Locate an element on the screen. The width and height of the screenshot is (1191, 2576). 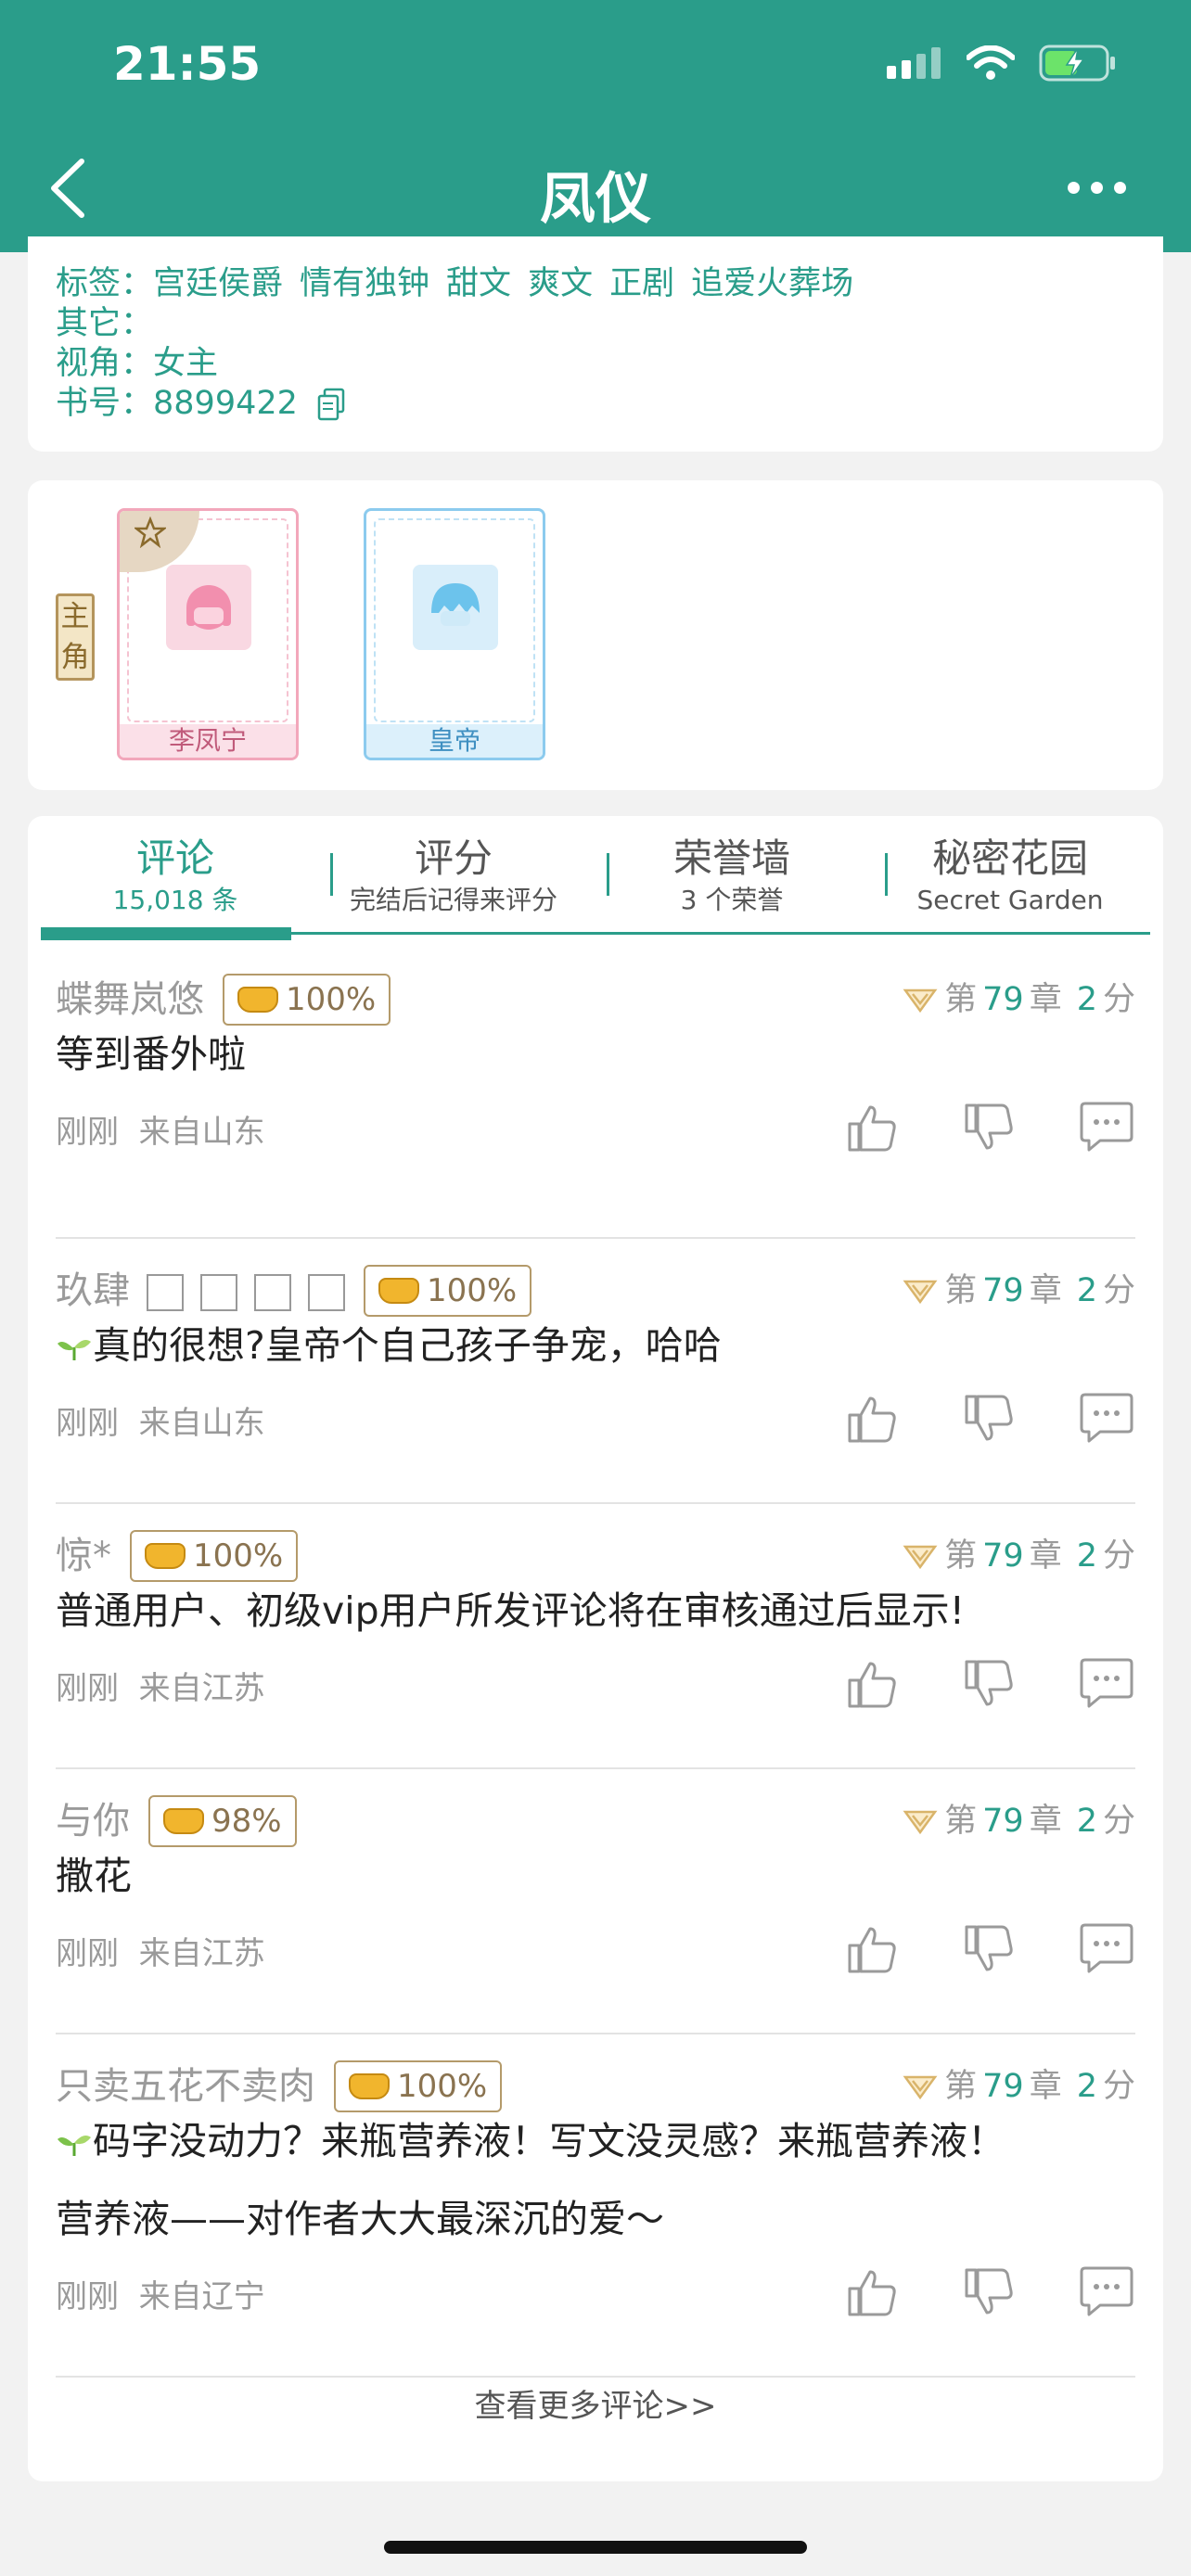
tag-item: 甜文 is located at coordinates (478, 283).